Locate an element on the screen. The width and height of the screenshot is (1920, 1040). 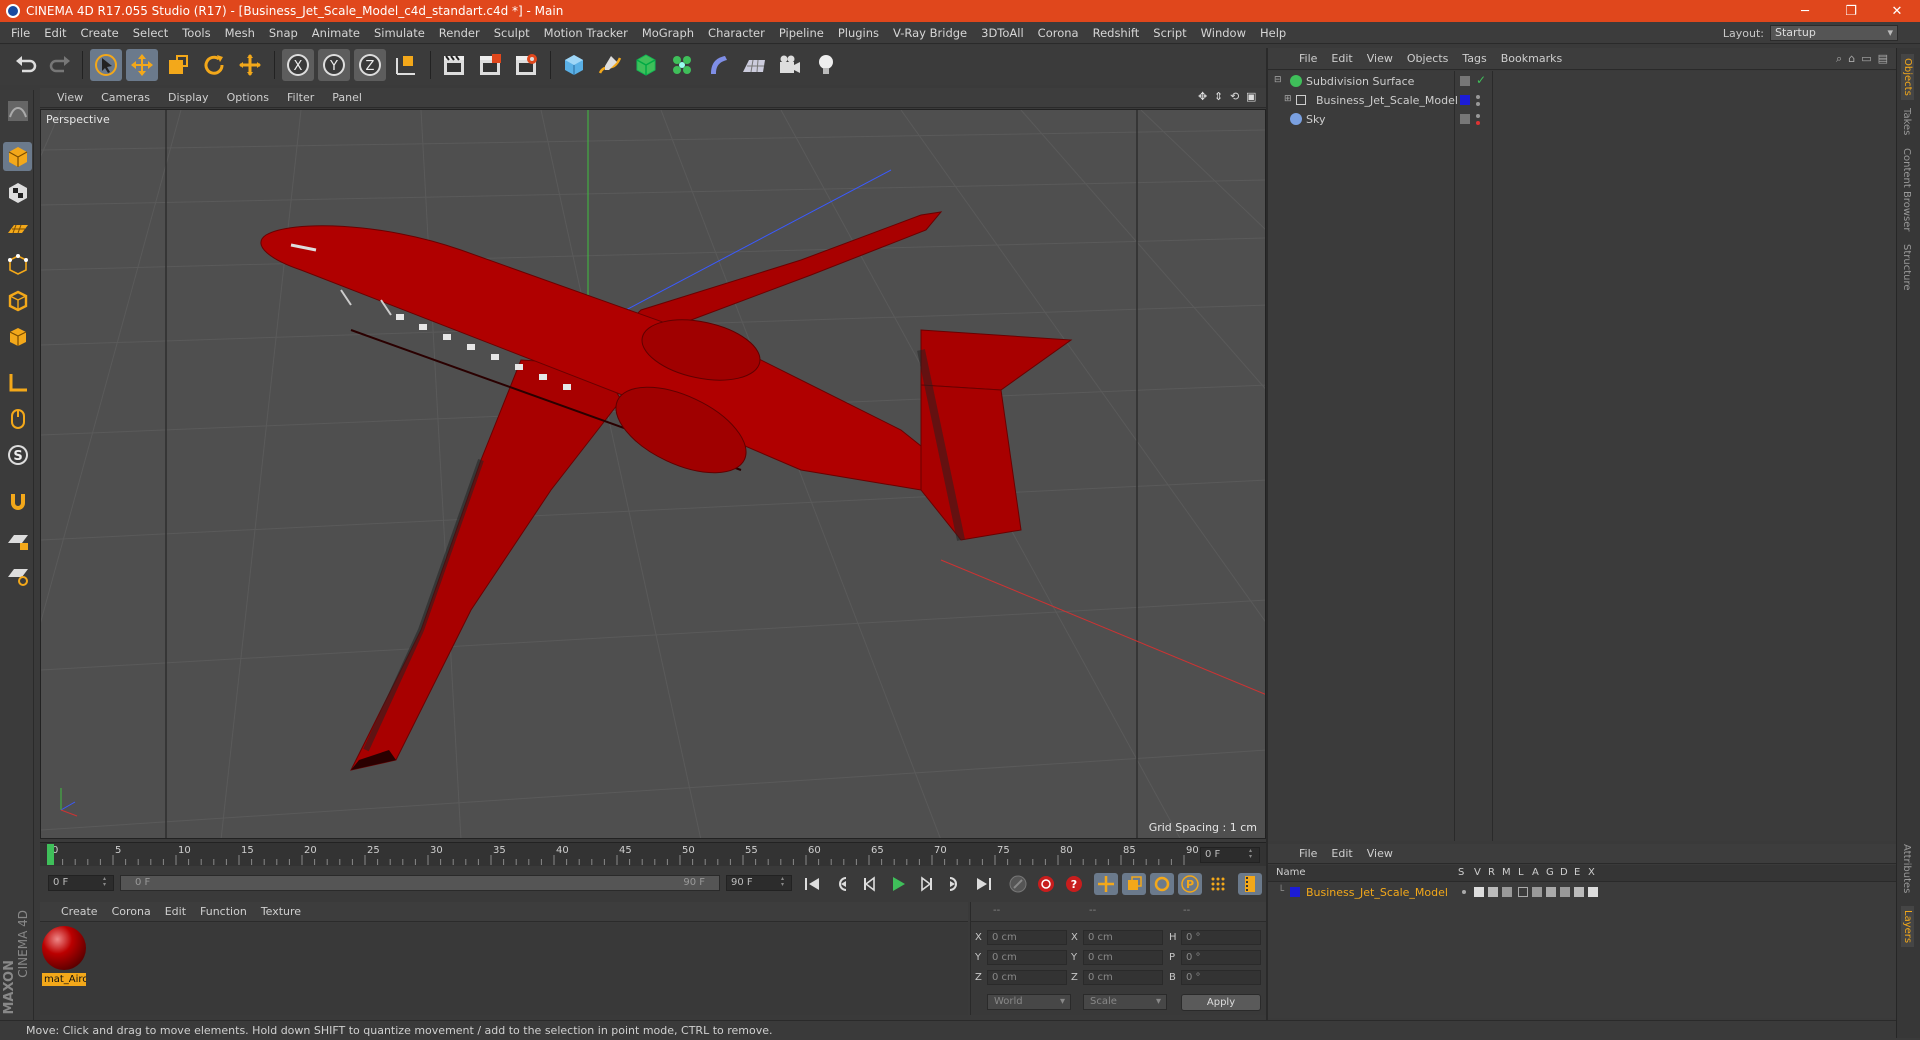
apply-button: Apply is located at coordinates (1221, 1002).